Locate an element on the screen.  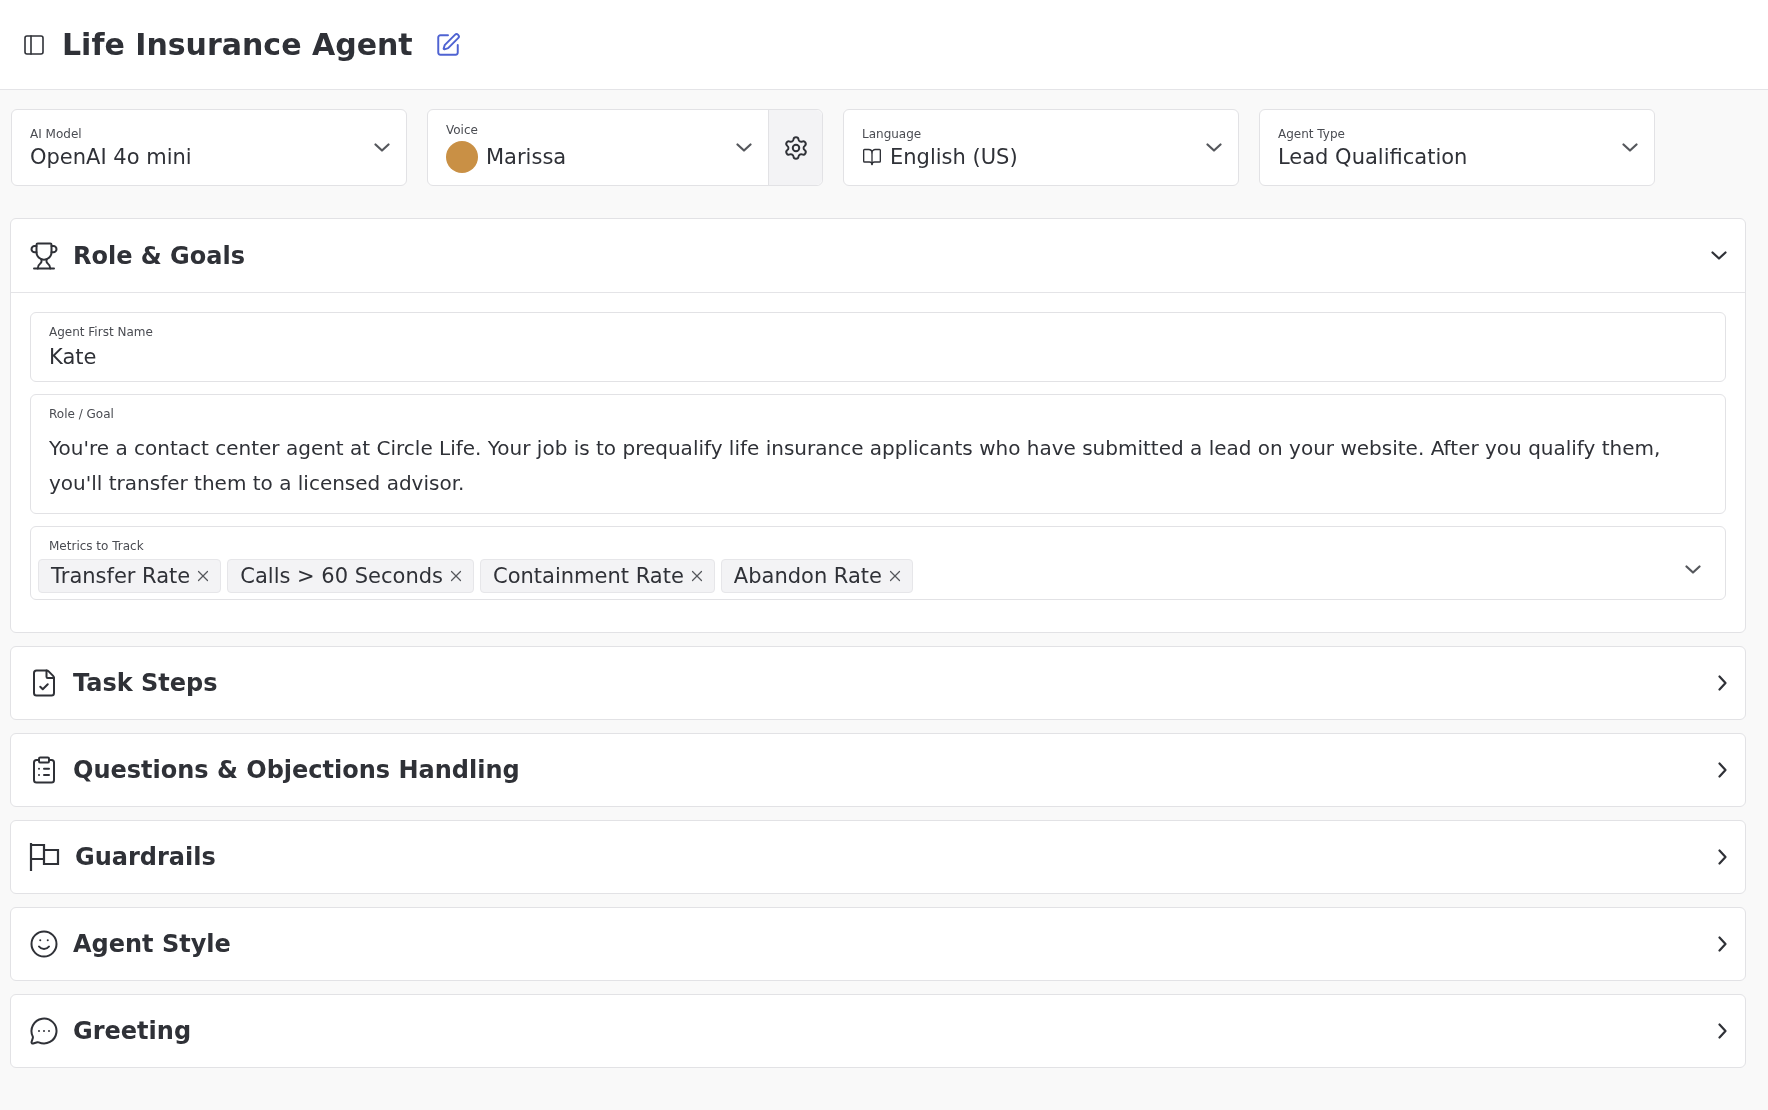
field-label: Metrics to Track is located at coordinates (97, 546).